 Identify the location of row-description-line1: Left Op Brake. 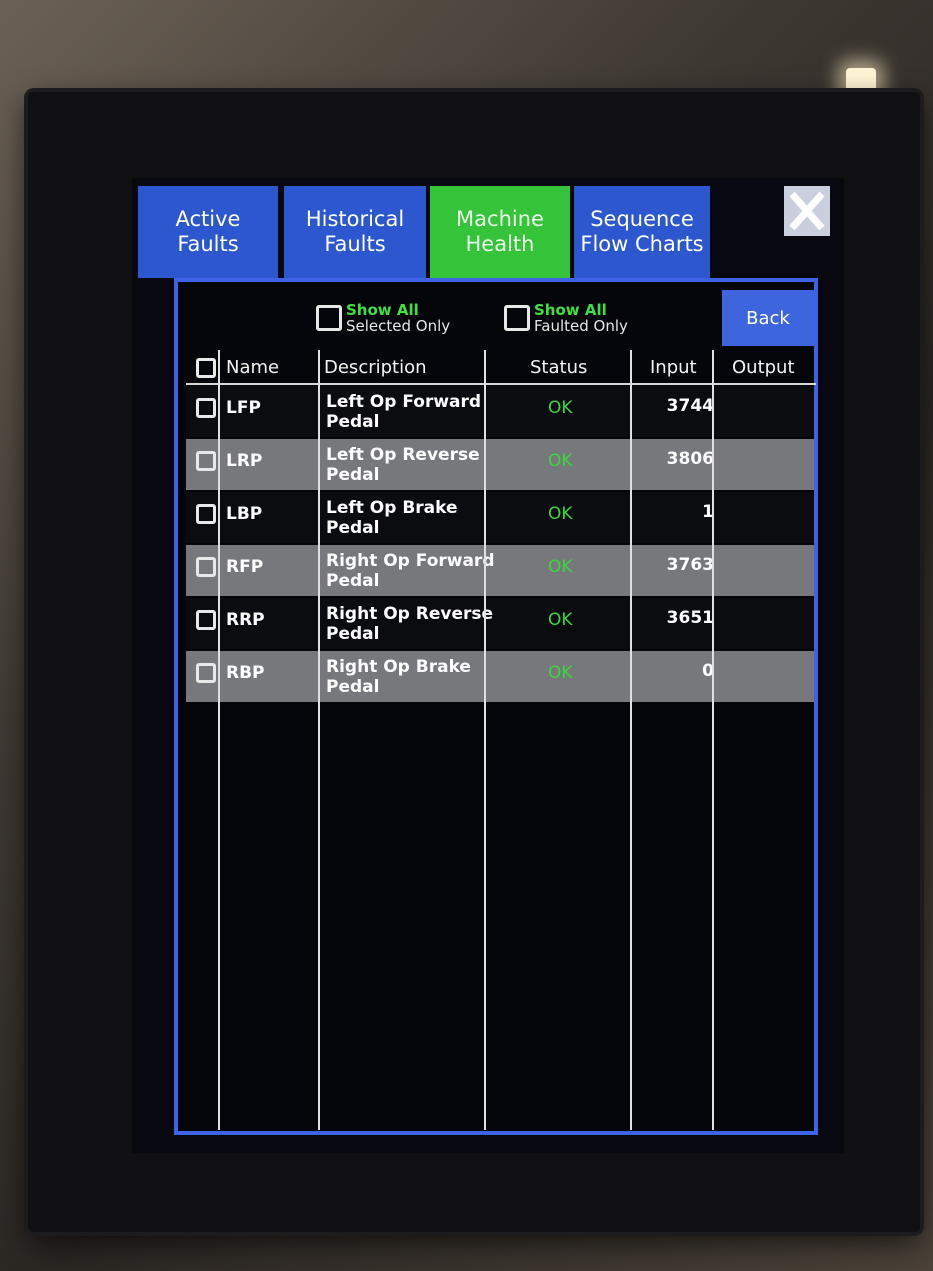
(392, 508).